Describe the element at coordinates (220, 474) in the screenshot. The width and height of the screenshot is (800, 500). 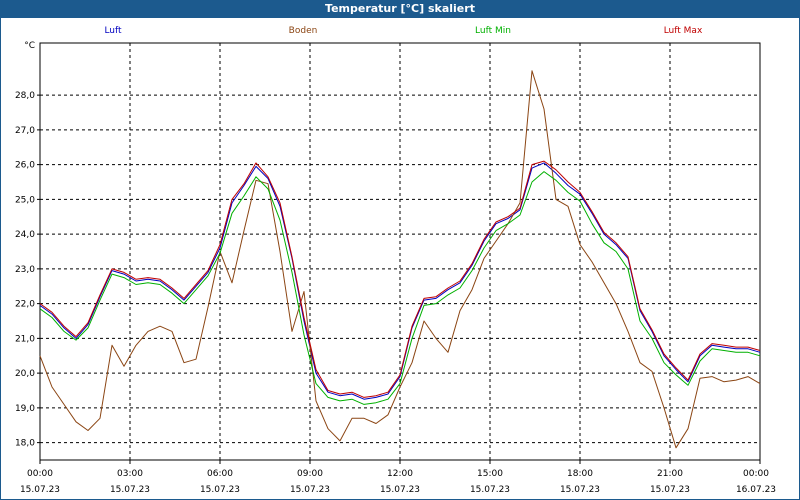
I see `x-tick-time: 06:00` at that location.